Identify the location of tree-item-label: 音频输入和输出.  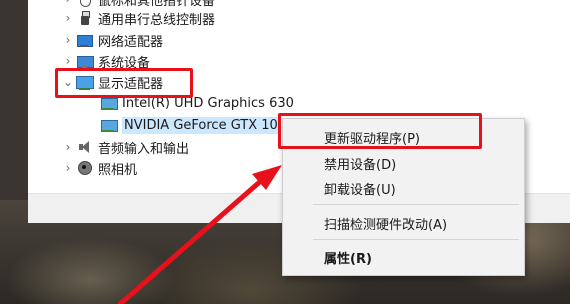
(144, 149).